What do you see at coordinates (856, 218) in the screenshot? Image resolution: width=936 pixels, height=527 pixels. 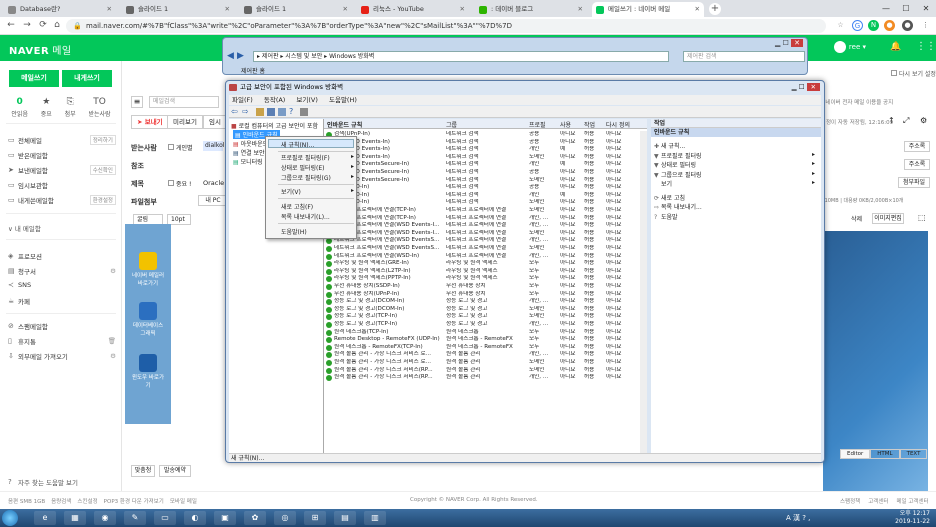 I see `delete-button: 삭제` at bounding box center [856, 218].